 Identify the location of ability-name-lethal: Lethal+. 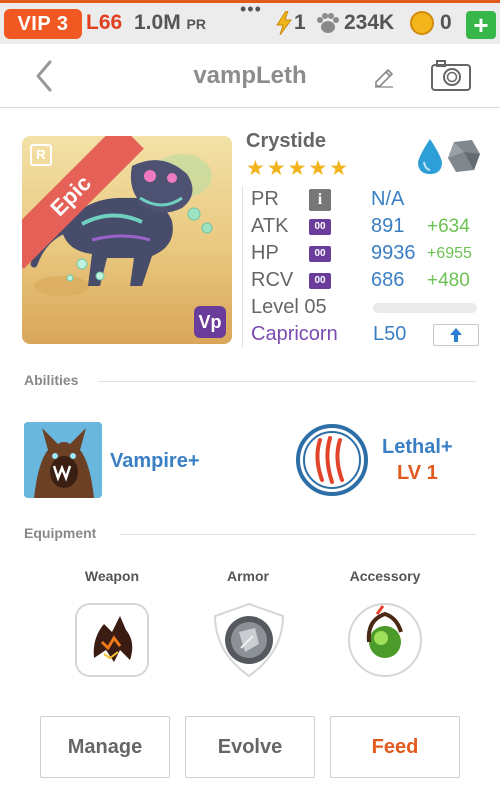
(417, 447).